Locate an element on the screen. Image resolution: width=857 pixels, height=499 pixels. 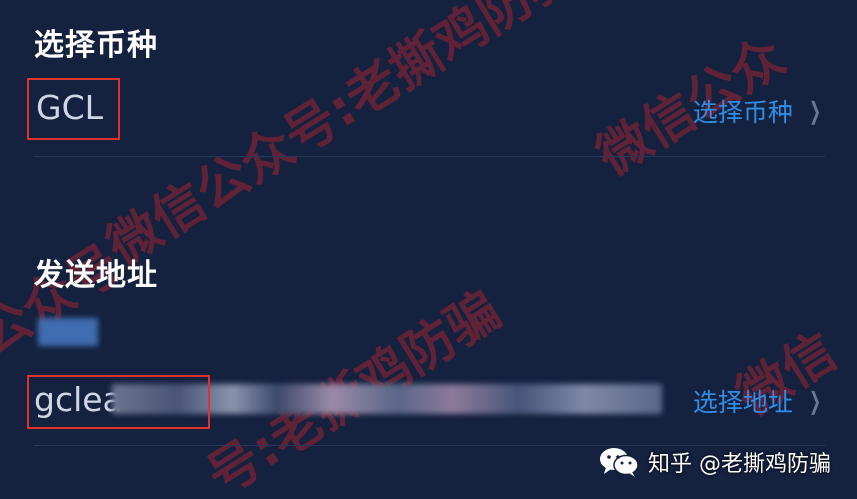
watermark-text: 公众号 is located at coordinates (66, 301).